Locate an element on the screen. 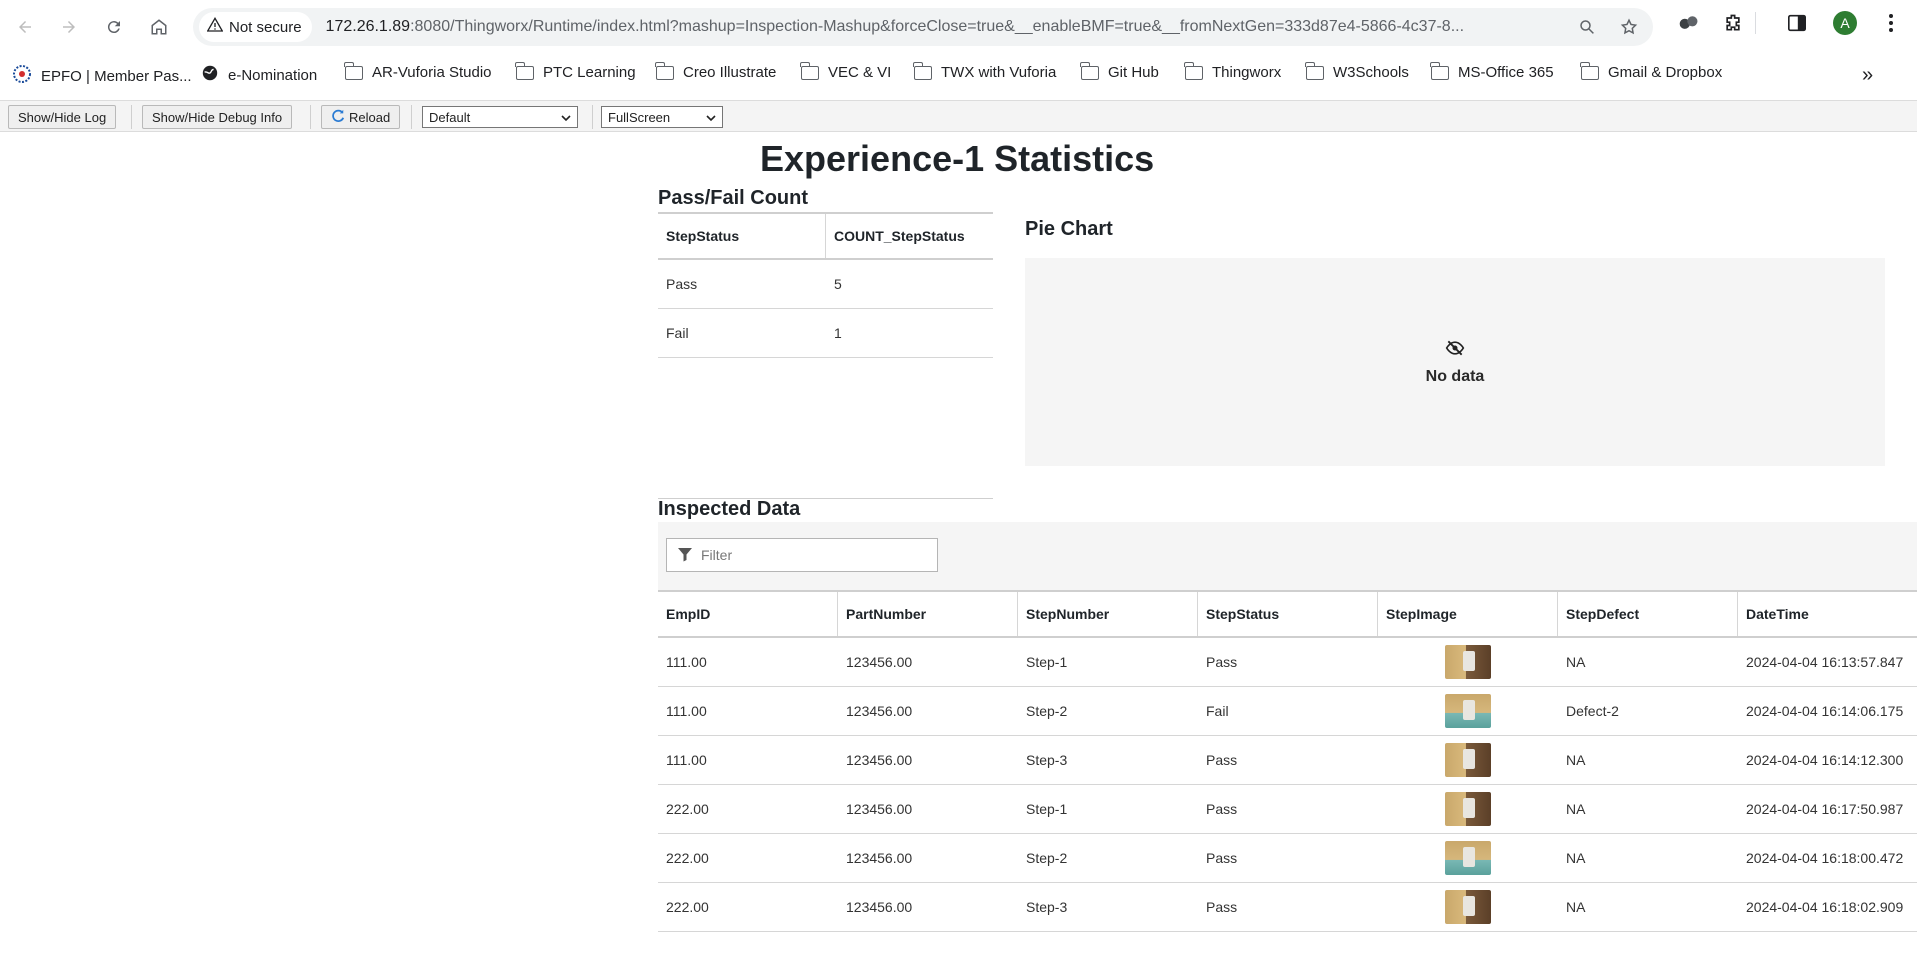  chevron-down-icon is located at coordinates (711, 117).